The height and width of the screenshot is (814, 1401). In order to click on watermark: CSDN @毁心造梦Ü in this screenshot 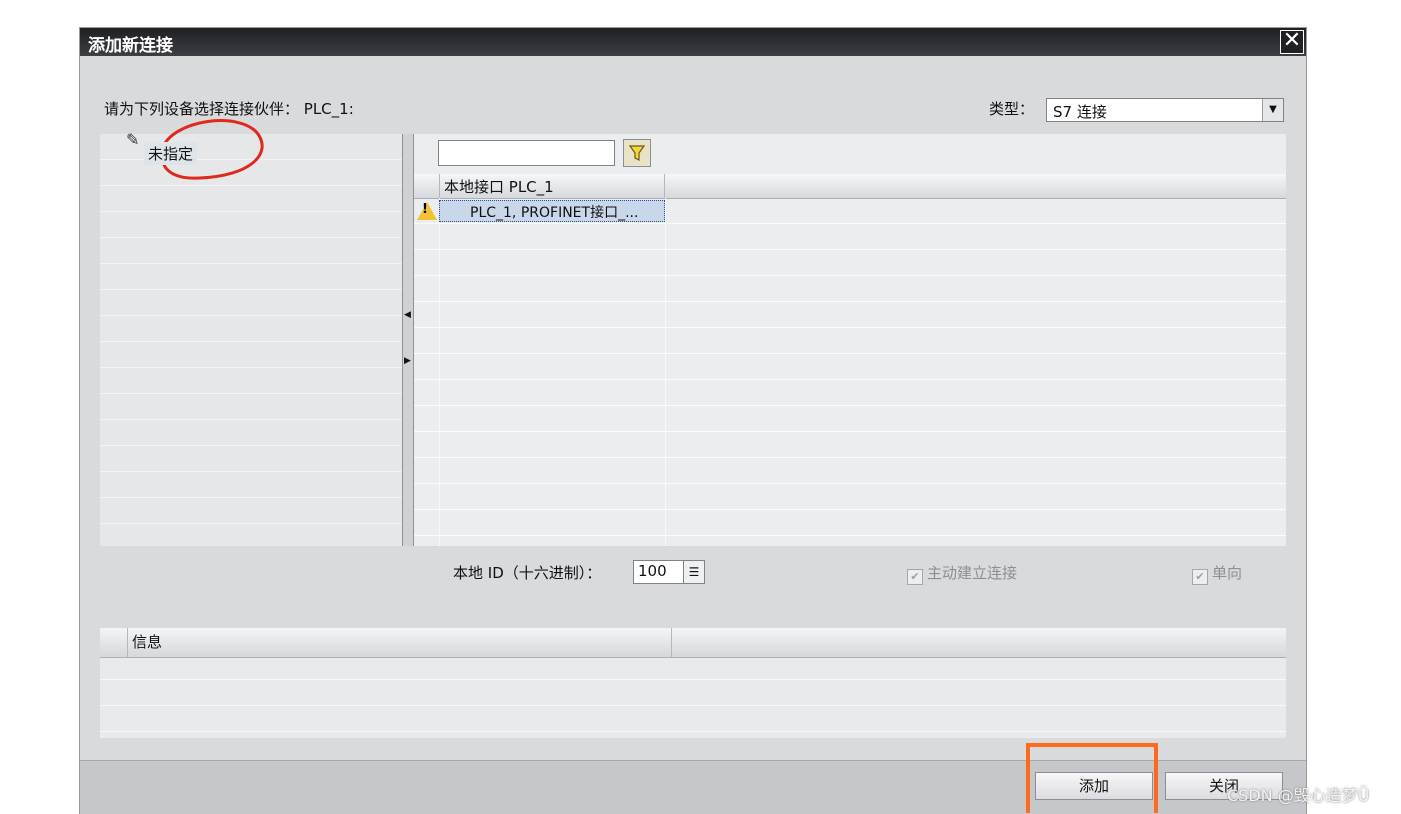, I will do `click(1298, 795)`.